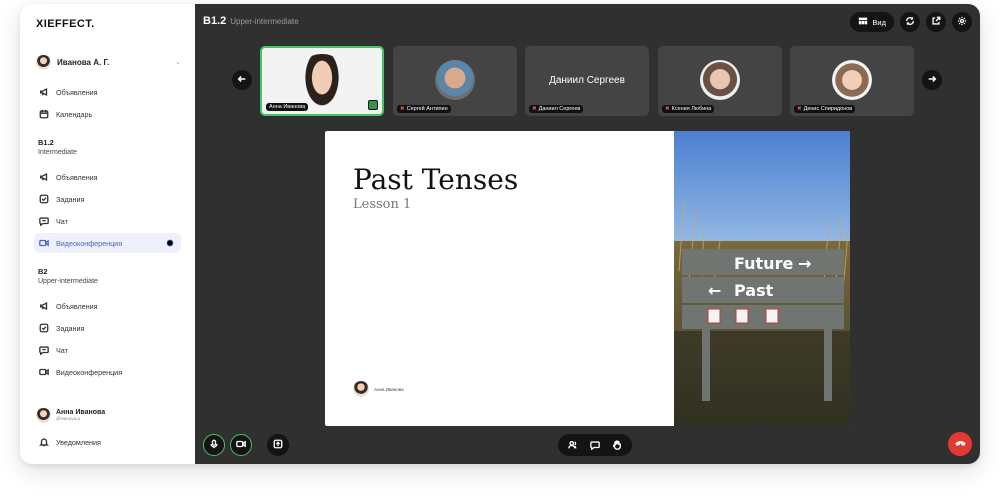  Describe the element at coordinates (214, 445) in the screenshot. I see `microphone-toggle` at that location.